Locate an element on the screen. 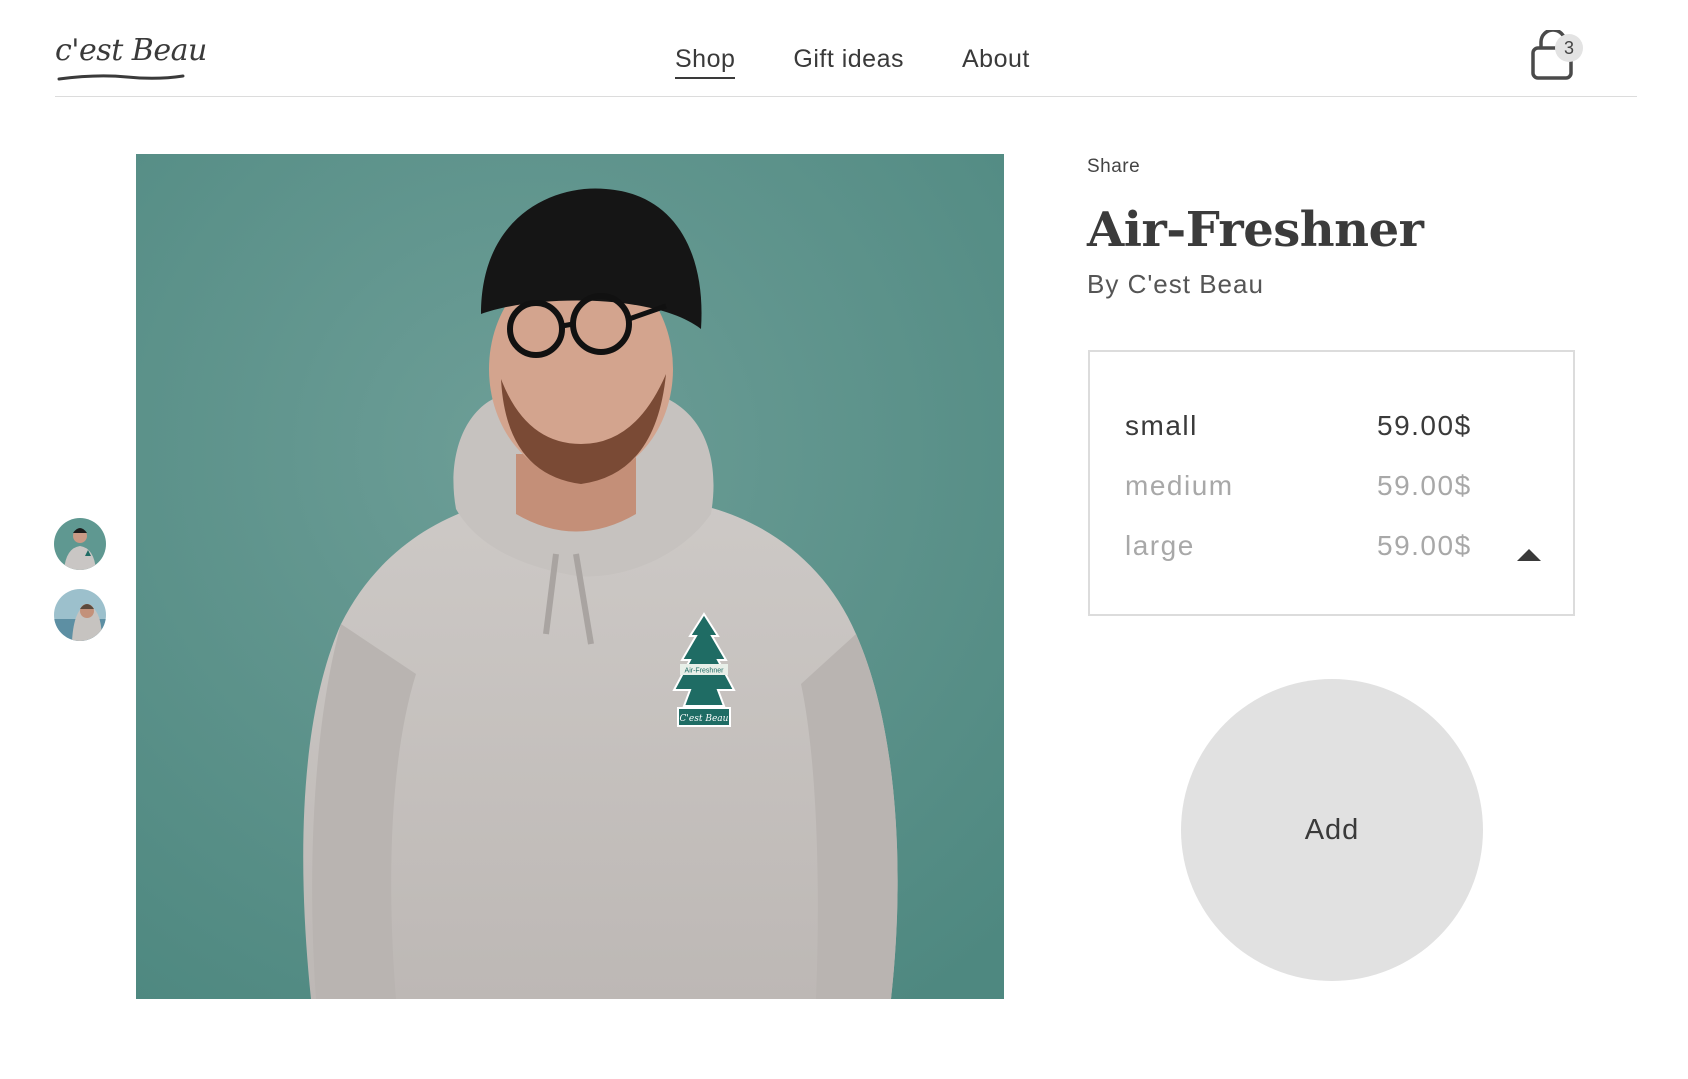  variant-option-large: large 59.00$ is located at coordinates (1335, 546).